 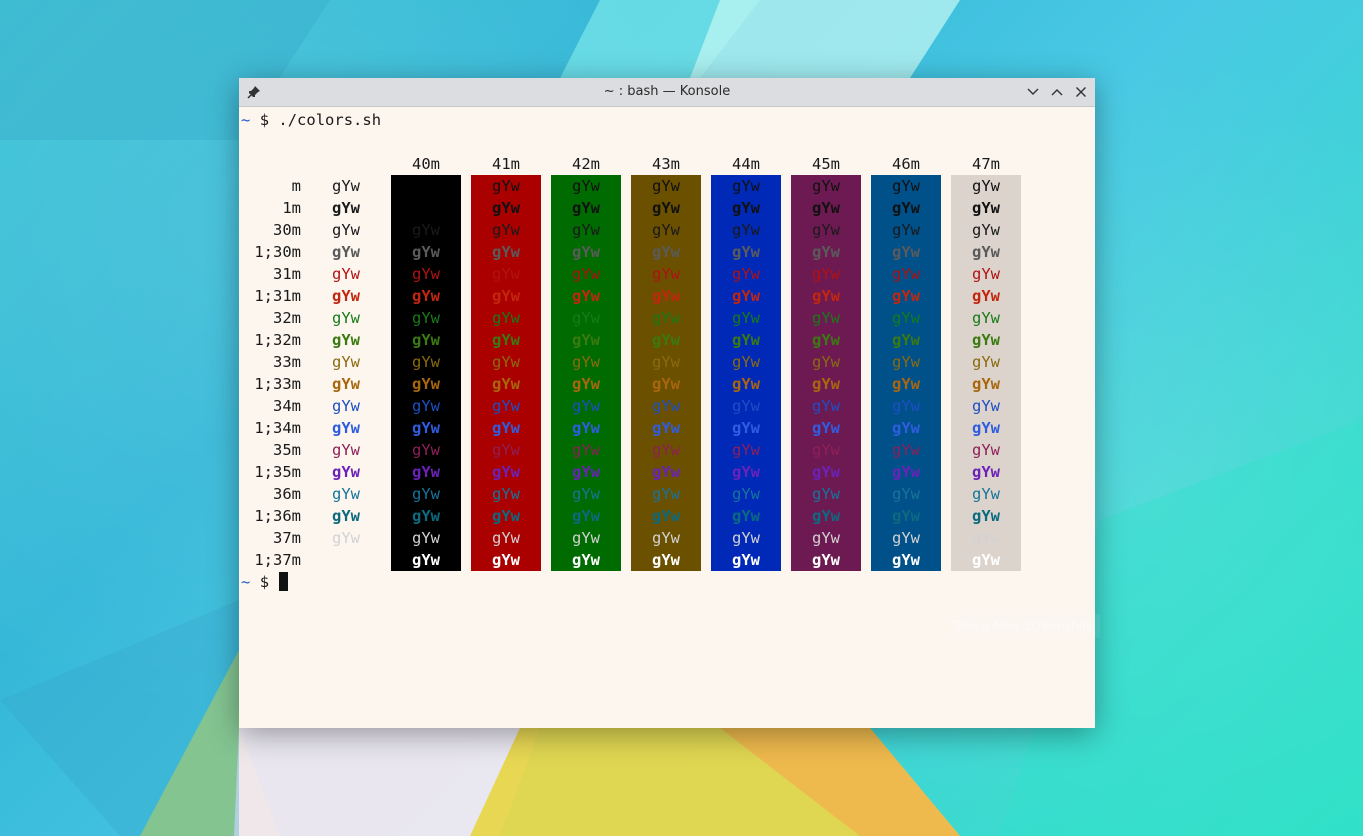 What do you see at coordinates (1057, 92) in the screenshot?
I see `maximize-icon` at bounding box center [1057, 92].